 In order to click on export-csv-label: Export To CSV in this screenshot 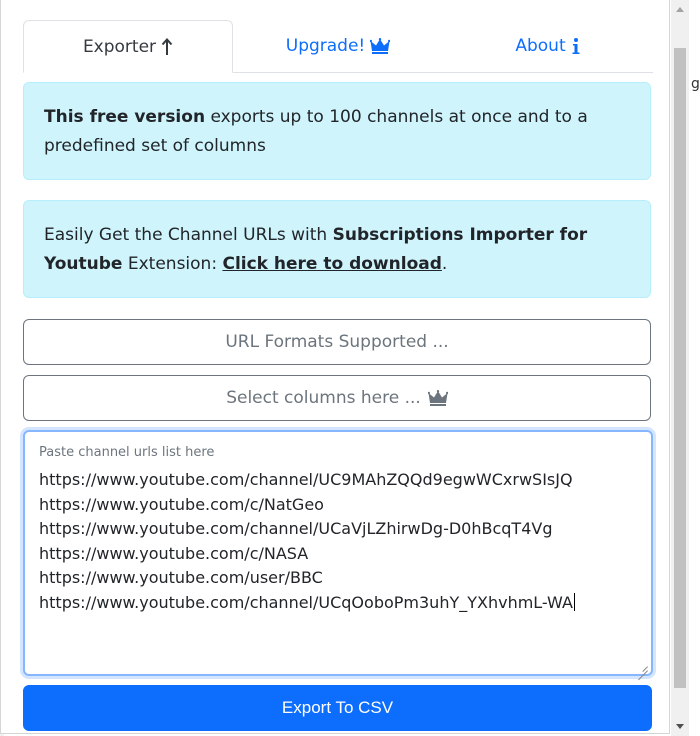, I will do `click(337, 707)`.